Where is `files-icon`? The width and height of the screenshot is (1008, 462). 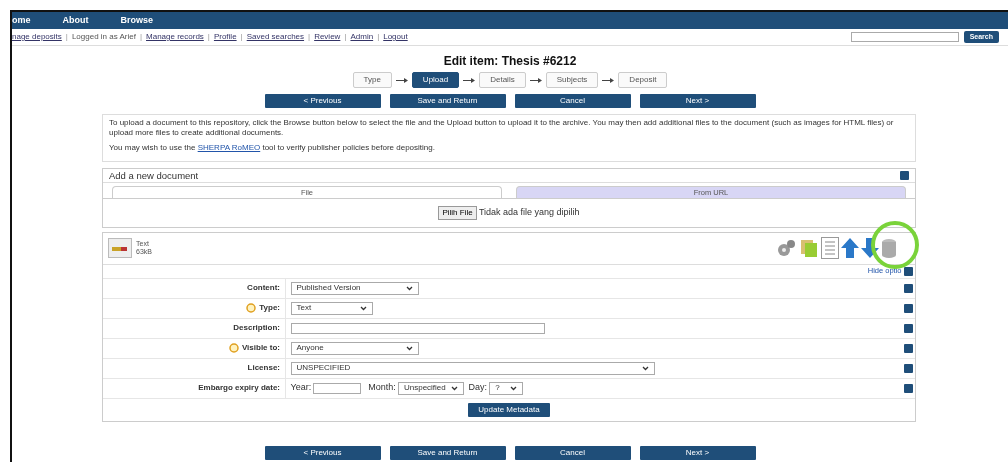 files-icon is located at coordinates (808, 248).